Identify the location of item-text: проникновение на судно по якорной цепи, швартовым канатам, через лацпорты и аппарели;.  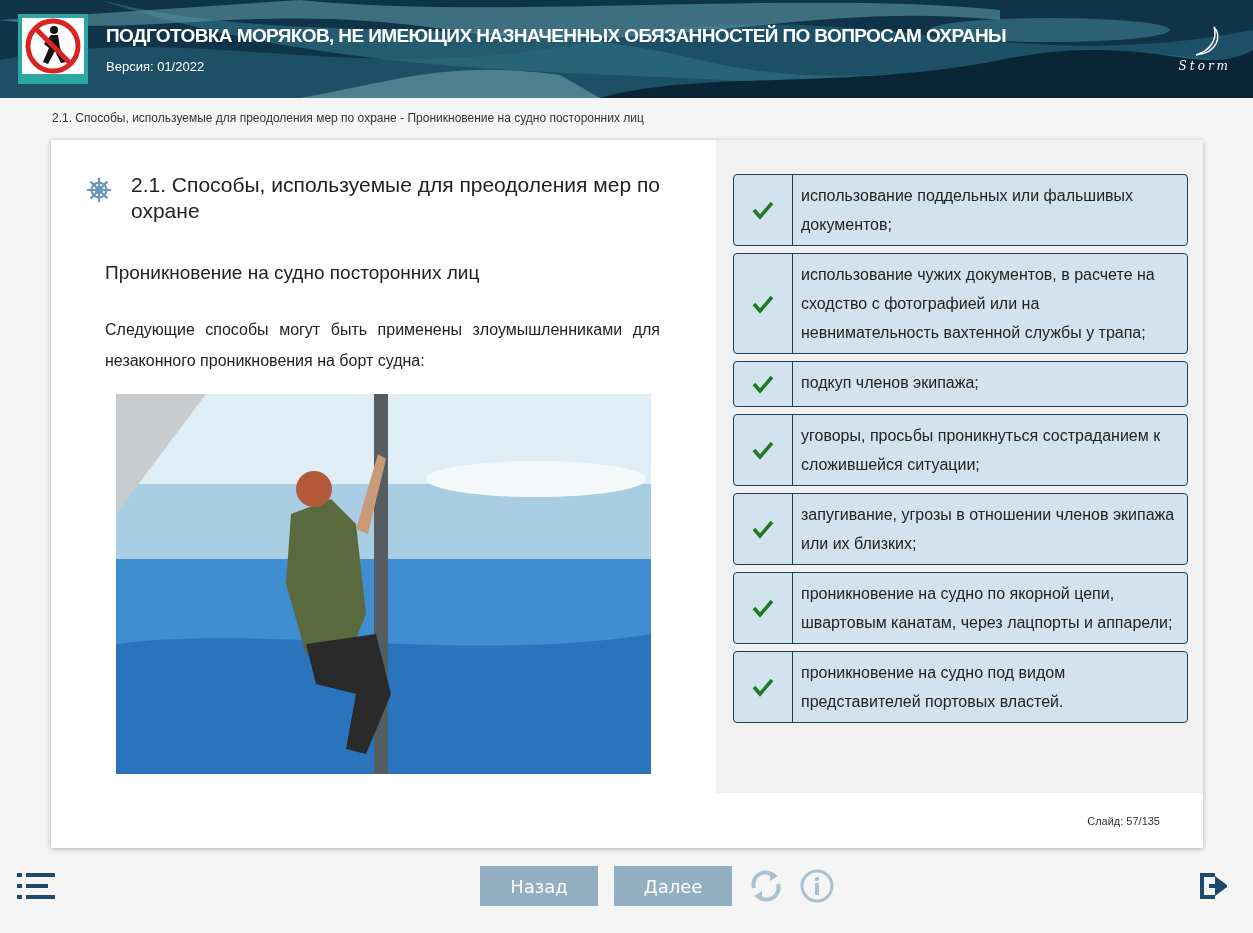
(987, 608).